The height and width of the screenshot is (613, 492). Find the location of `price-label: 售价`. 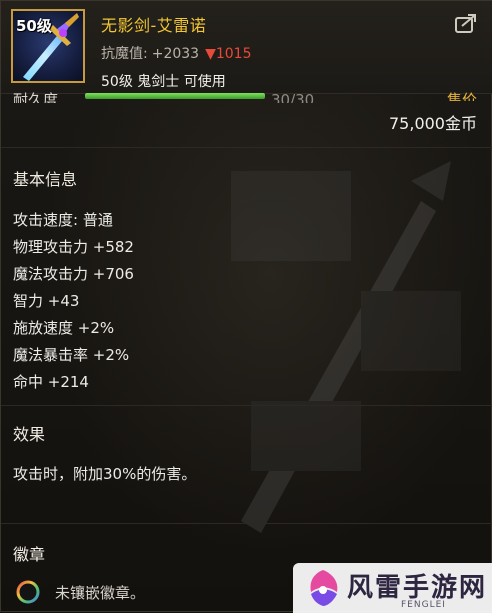

price-label: 售价 is located at coordinates (462, 96).